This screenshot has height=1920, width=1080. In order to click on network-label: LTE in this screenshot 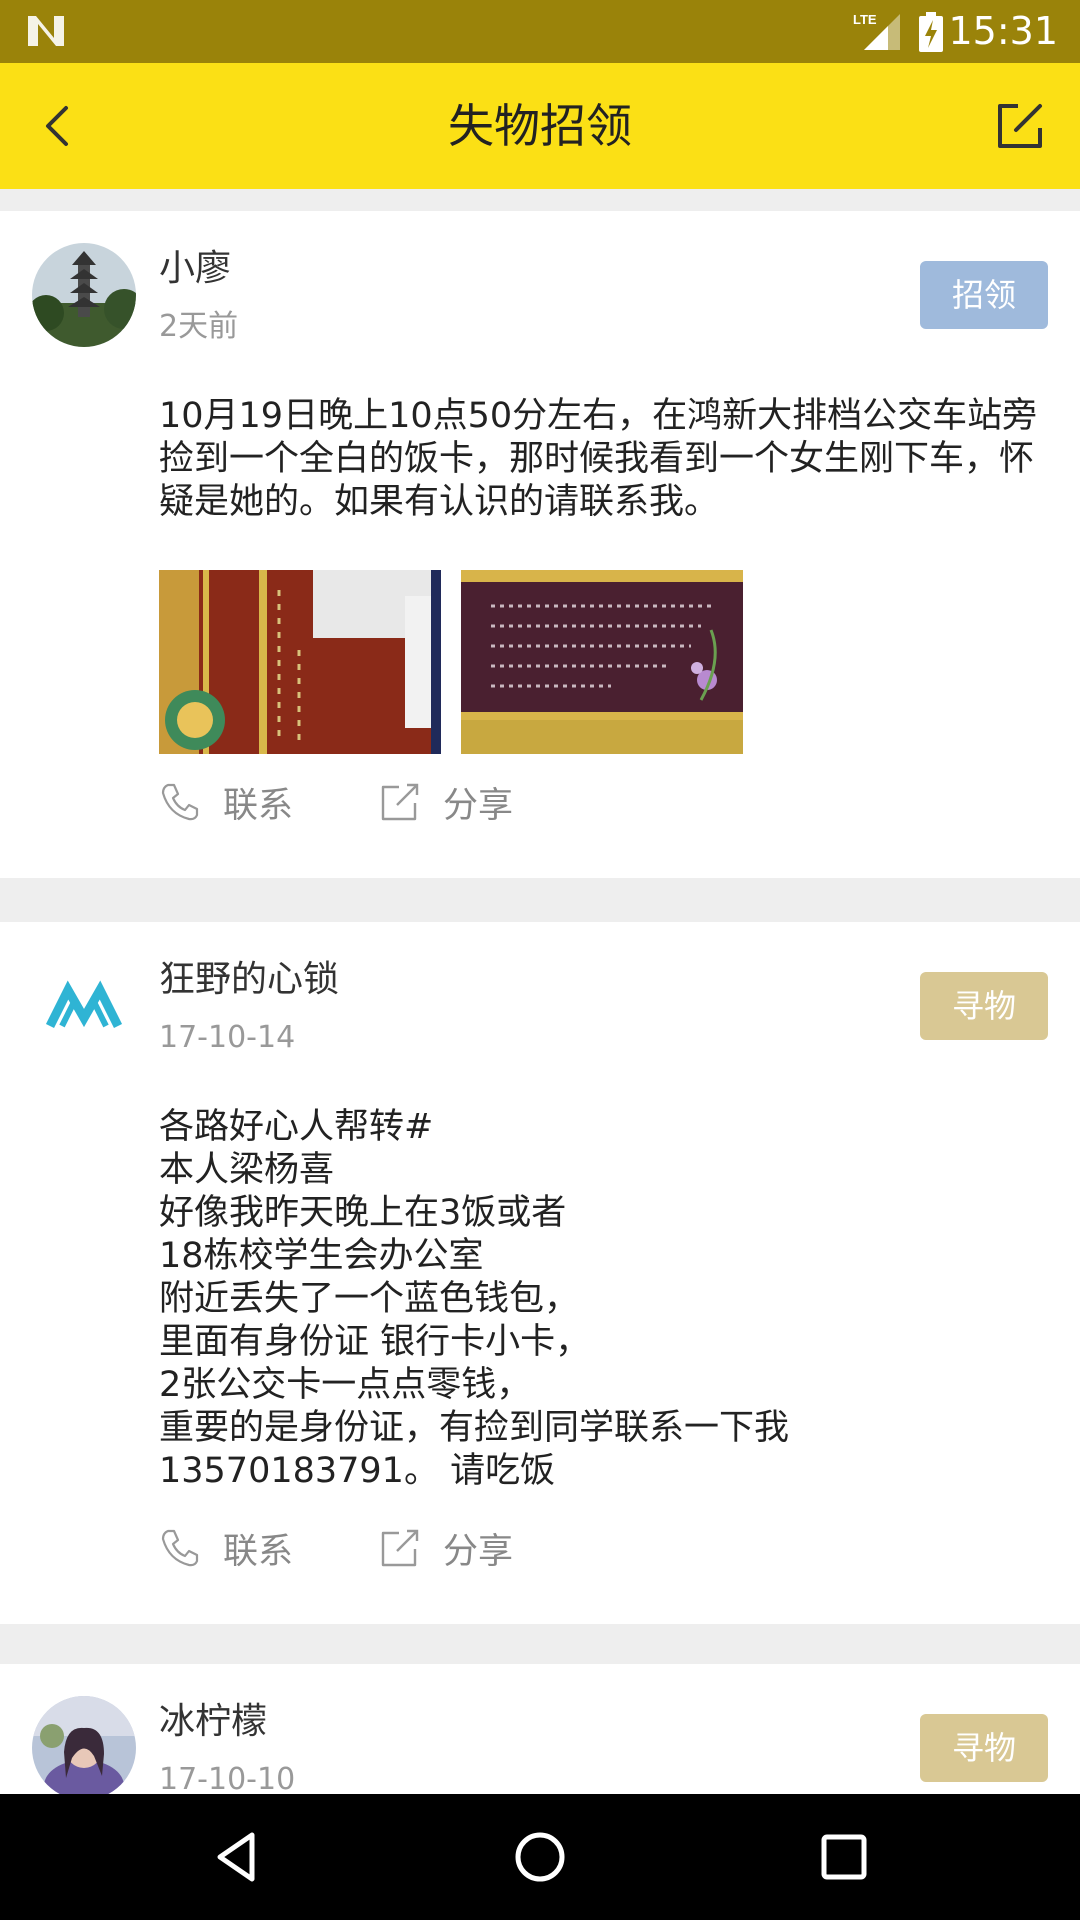, I will do `click(865, 19)`.